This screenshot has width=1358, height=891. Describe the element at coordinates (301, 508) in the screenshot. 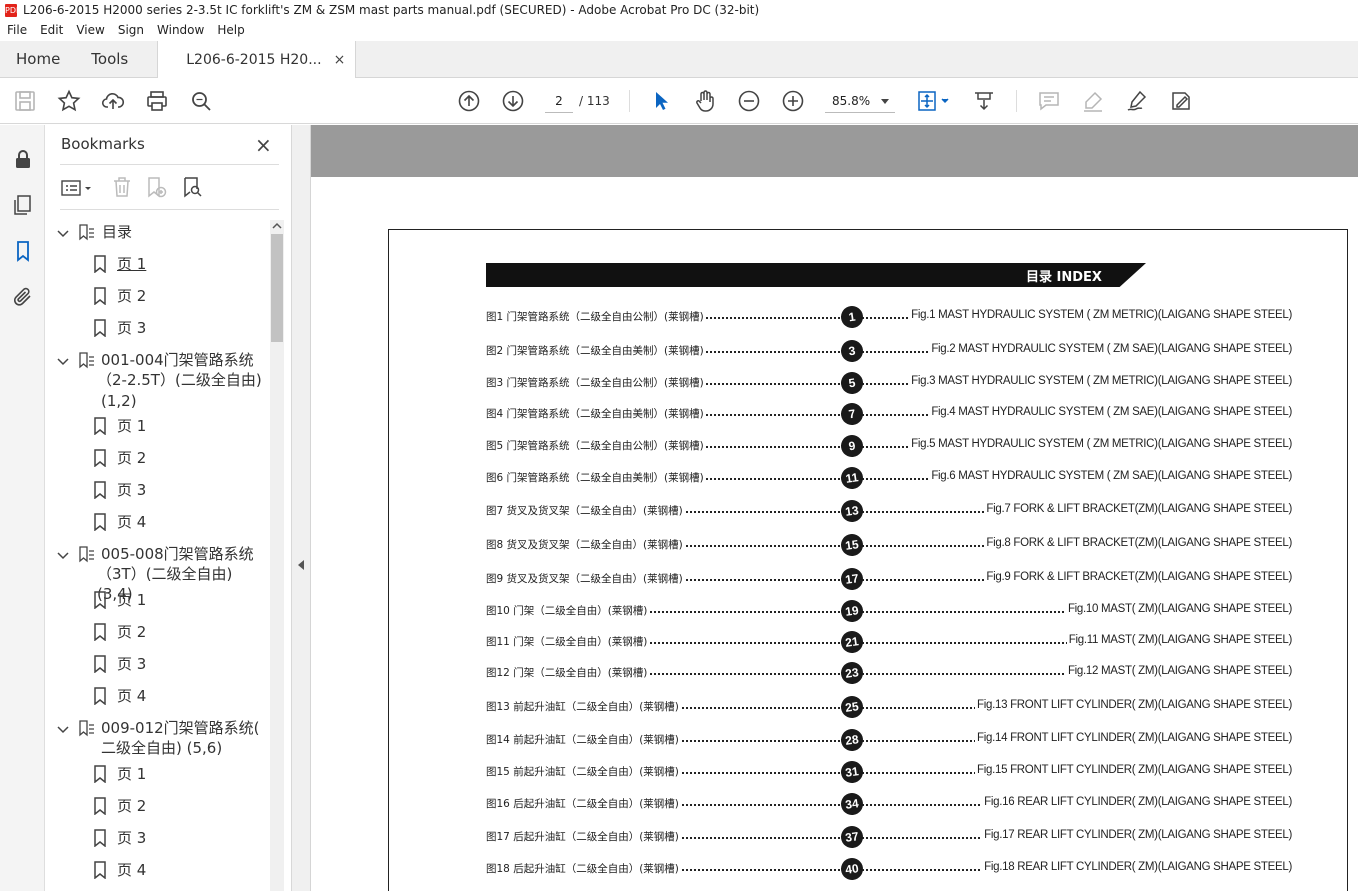

I see `panel-collapse-handle` at that location.